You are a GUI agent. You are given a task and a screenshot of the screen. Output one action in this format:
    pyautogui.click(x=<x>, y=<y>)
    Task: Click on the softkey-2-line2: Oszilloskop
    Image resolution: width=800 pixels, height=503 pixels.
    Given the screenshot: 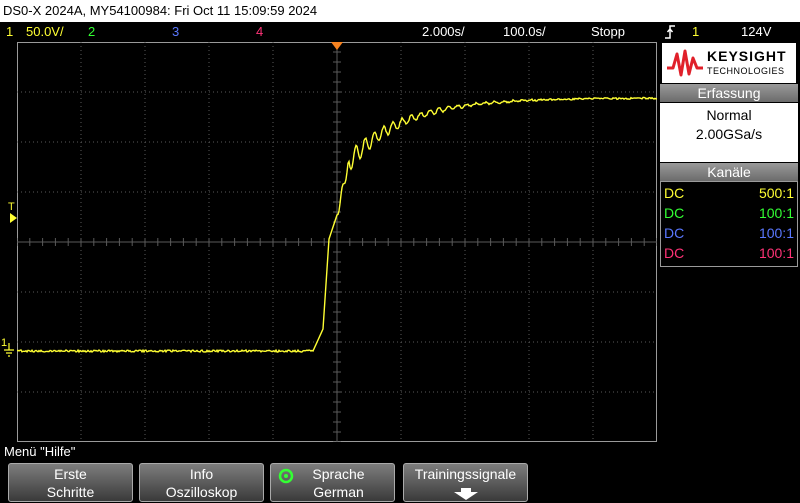 What is the action you would take?
    pyautogui.click(x=201, y=492)
    